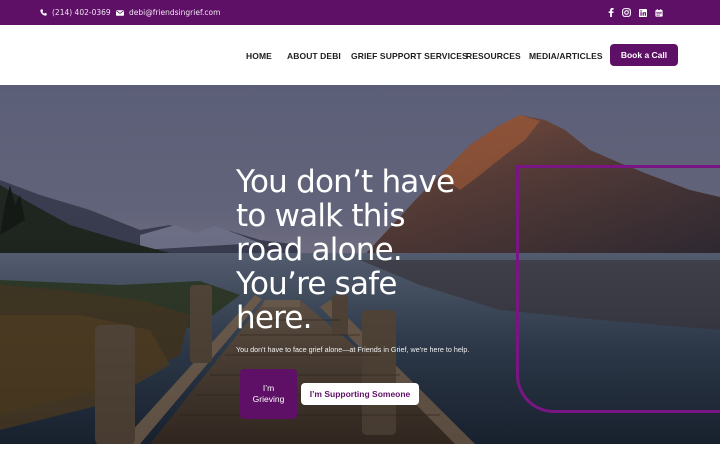 The width and height of the screenshot is (720, 450). What do you see at coordinates (658, 12) in the screenshot?
I see `calendar-icon` at bounding box center [658, 12].